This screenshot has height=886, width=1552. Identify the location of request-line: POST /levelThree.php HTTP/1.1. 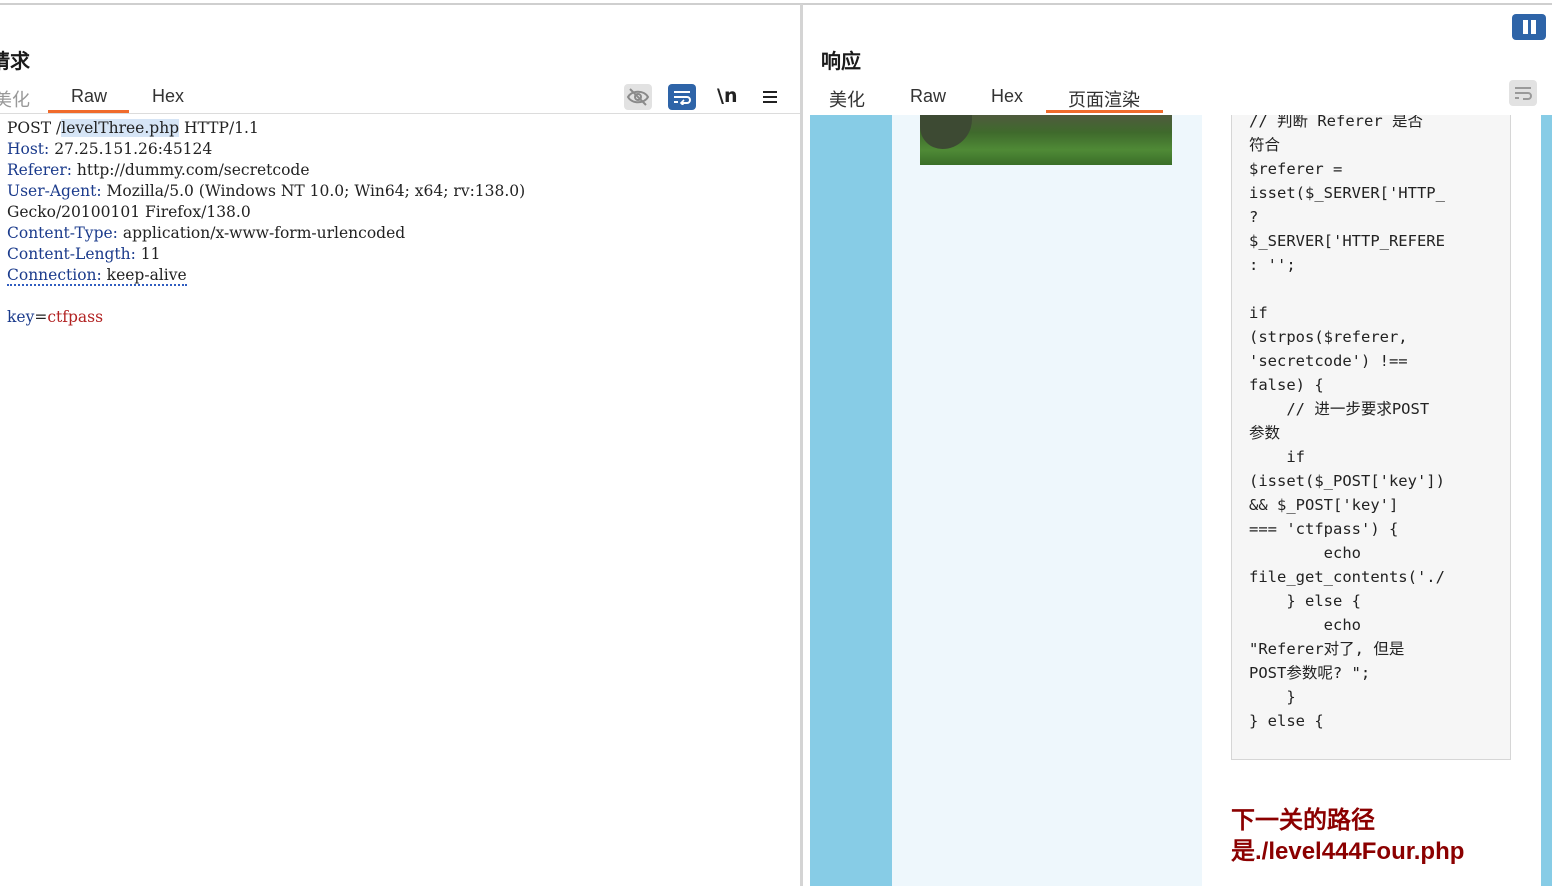
(133, 128).